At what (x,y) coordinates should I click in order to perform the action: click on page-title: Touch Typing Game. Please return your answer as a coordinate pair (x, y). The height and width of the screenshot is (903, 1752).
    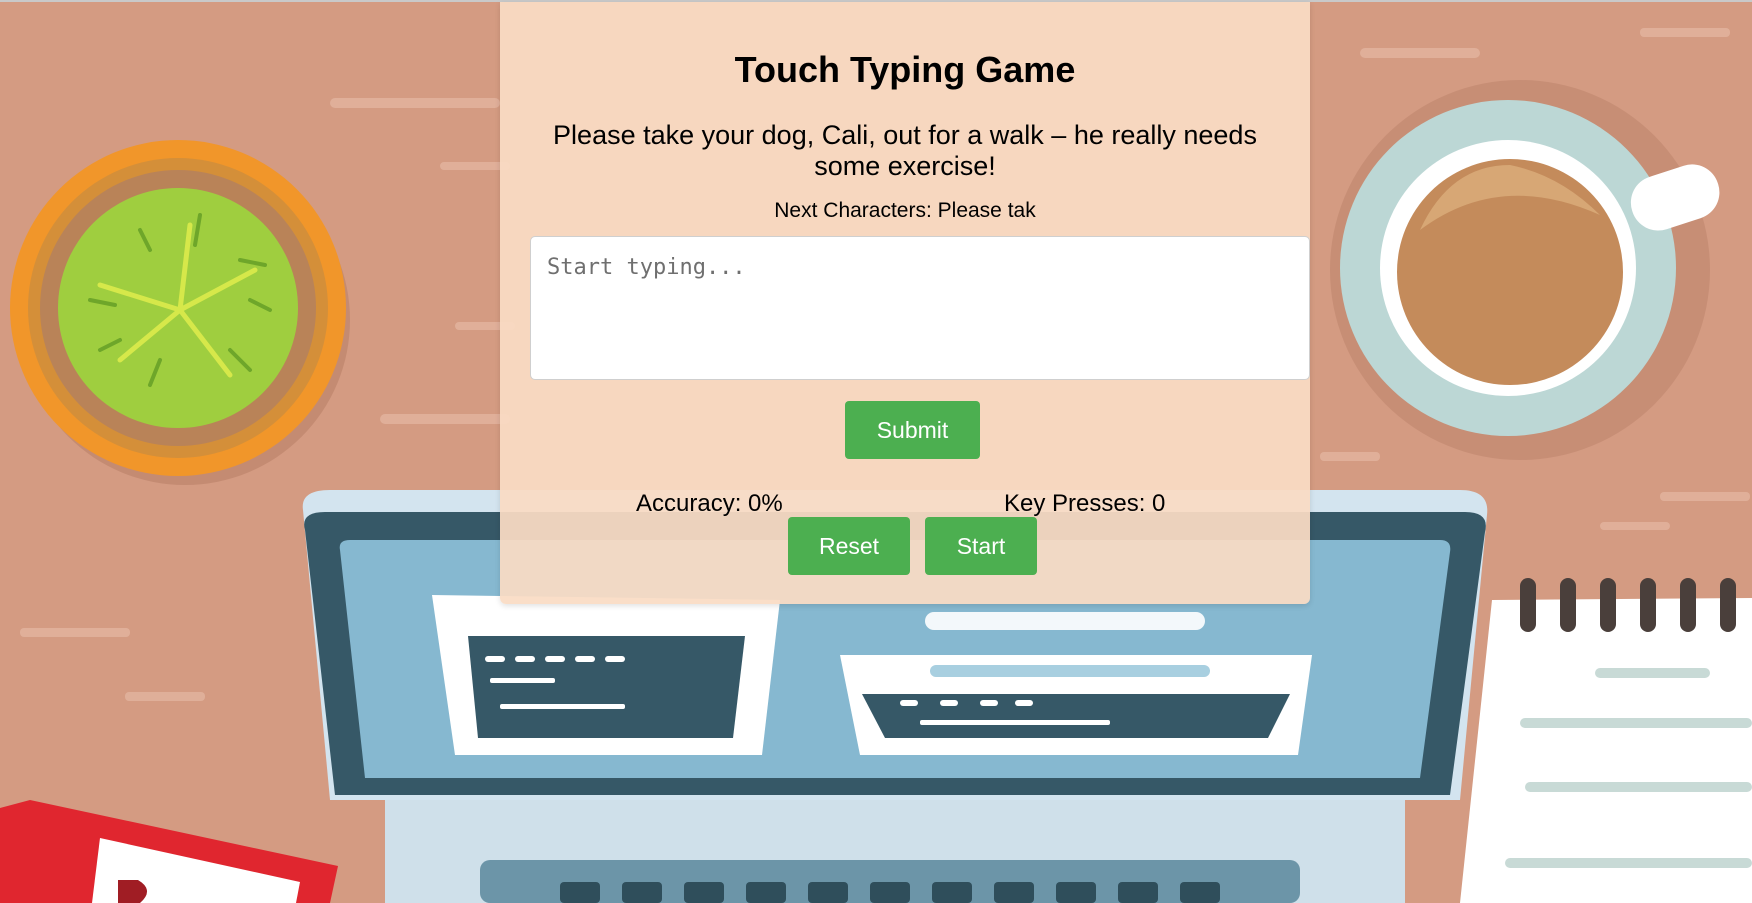
    Looking at the image, I should click on (905, 69).